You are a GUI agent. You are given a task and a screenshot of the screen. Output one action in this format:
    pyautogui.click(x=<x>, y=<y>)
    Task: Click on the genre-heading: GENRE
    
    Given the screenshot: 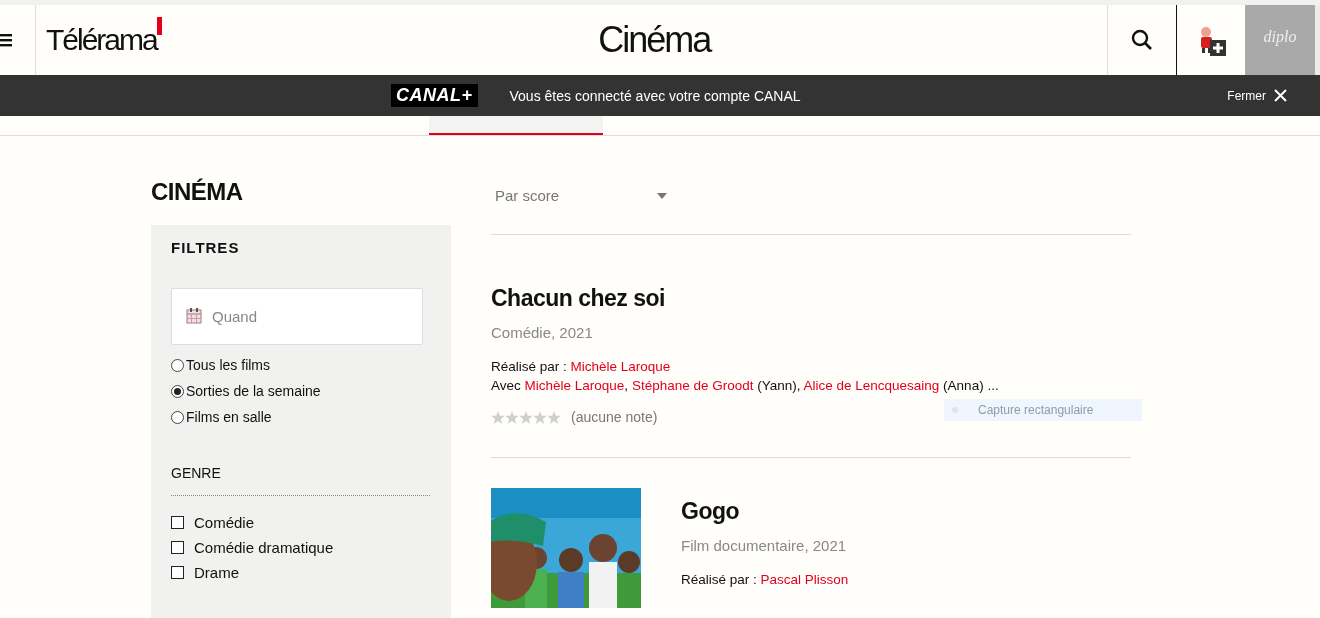 What is the action you would take?
    pyautogui.click(x=300, y=480)
    